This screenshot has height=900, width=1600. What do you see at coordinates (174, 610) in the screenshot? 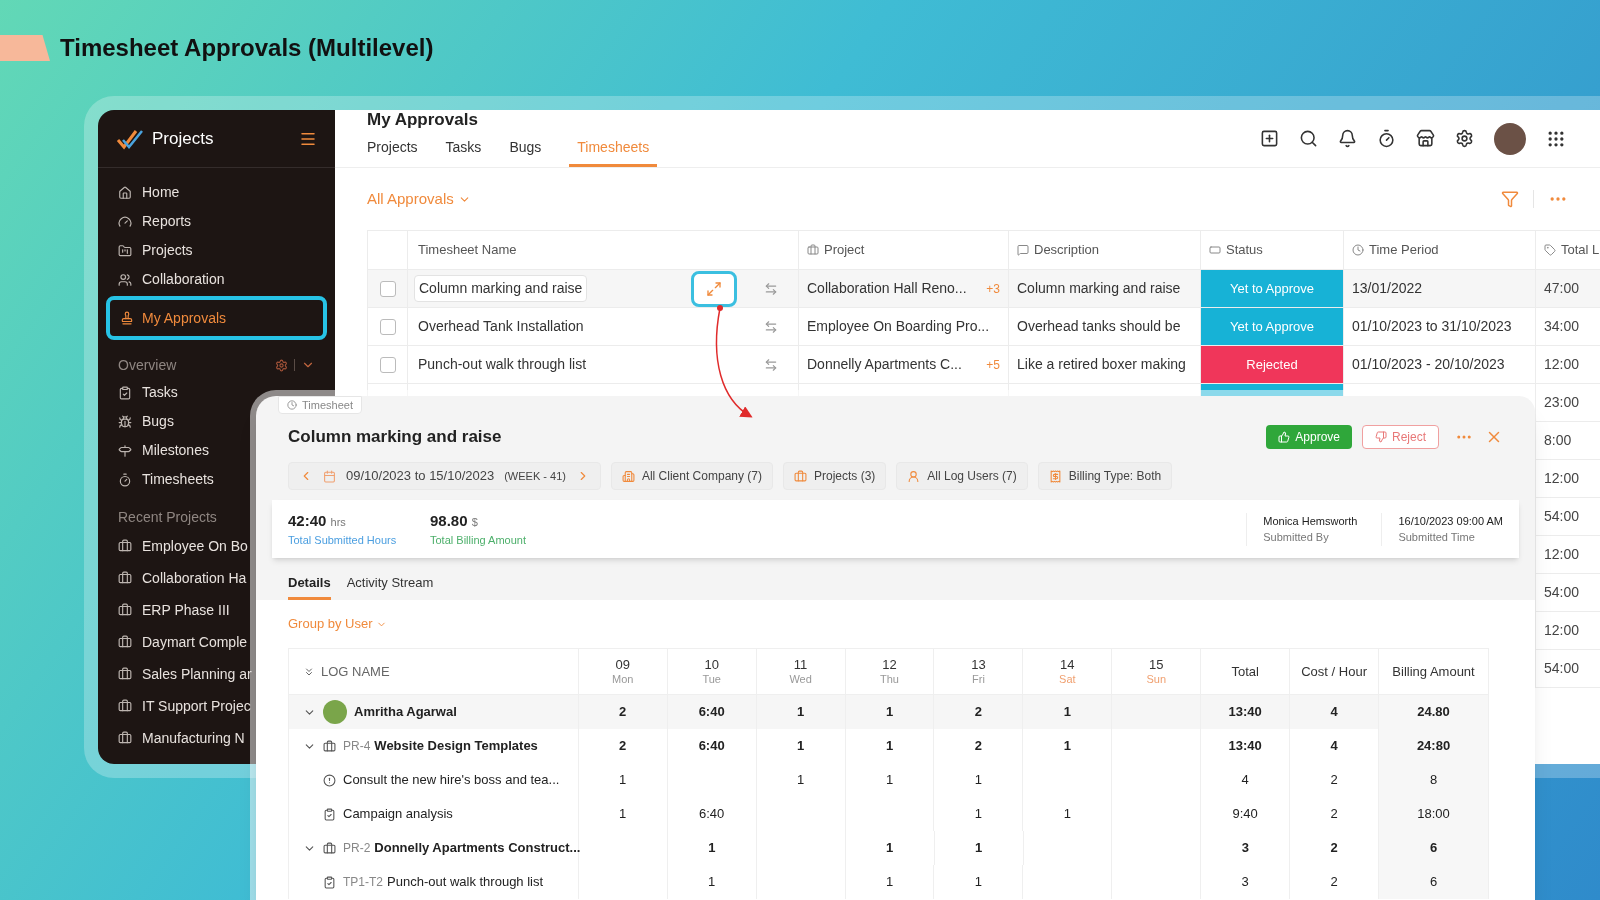
I see `recent-project-item: ERP Phase III` at bounding box center [174, 610].